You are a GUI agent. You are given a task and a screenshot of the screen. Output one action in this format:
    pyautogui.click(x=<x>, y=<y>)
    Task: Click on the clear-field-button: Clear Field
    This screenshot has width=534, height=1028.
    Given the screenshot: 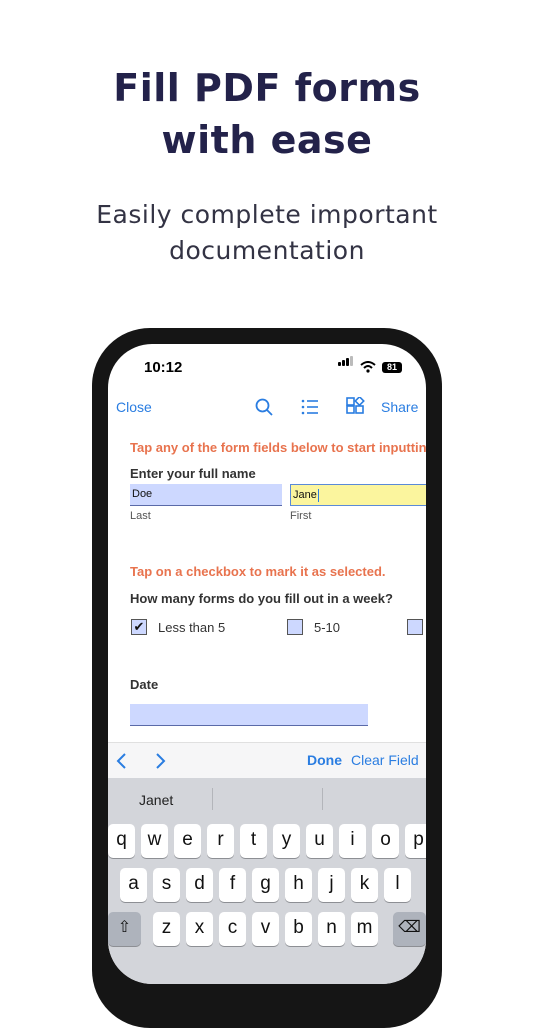 What is the action you would take?
    pyautogui.click(x=385, y=760)
    